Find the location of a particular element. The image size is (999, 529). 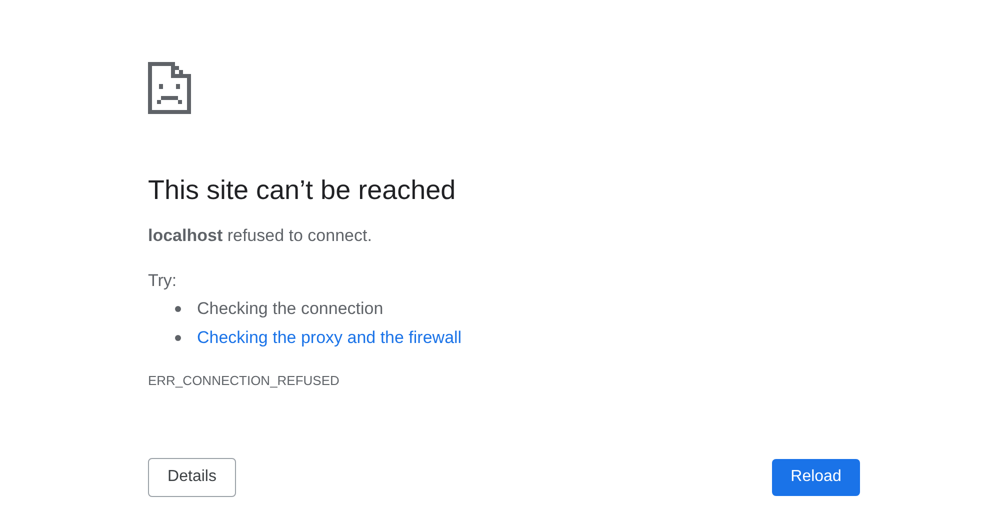

suggestion-text: Checking the connection is located at coordinates (290, 309).